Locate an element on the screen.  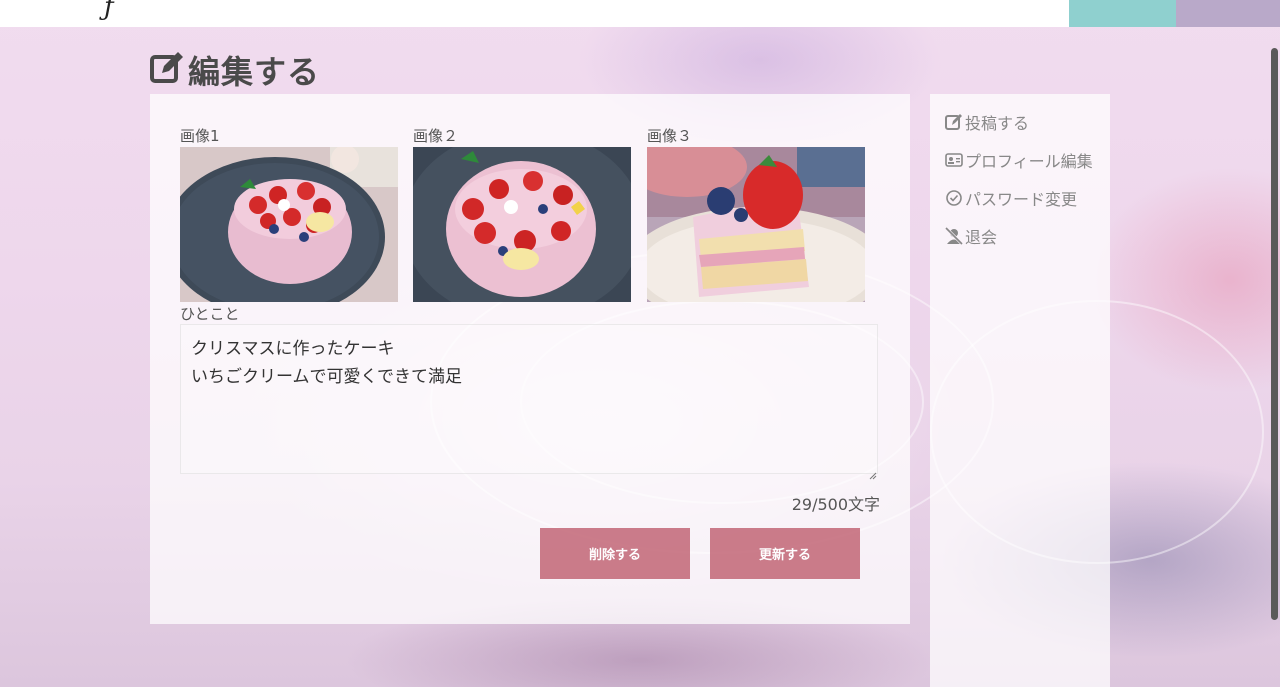
sidebar-item-withdraw: 退会 is located at coordinates (971, 236).